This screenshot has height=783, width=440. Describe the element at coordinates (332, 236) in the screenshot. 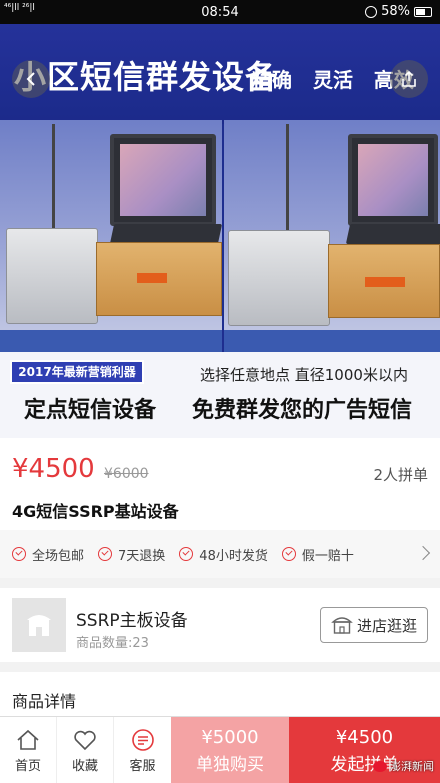

I see `product-photo-right` at that location.